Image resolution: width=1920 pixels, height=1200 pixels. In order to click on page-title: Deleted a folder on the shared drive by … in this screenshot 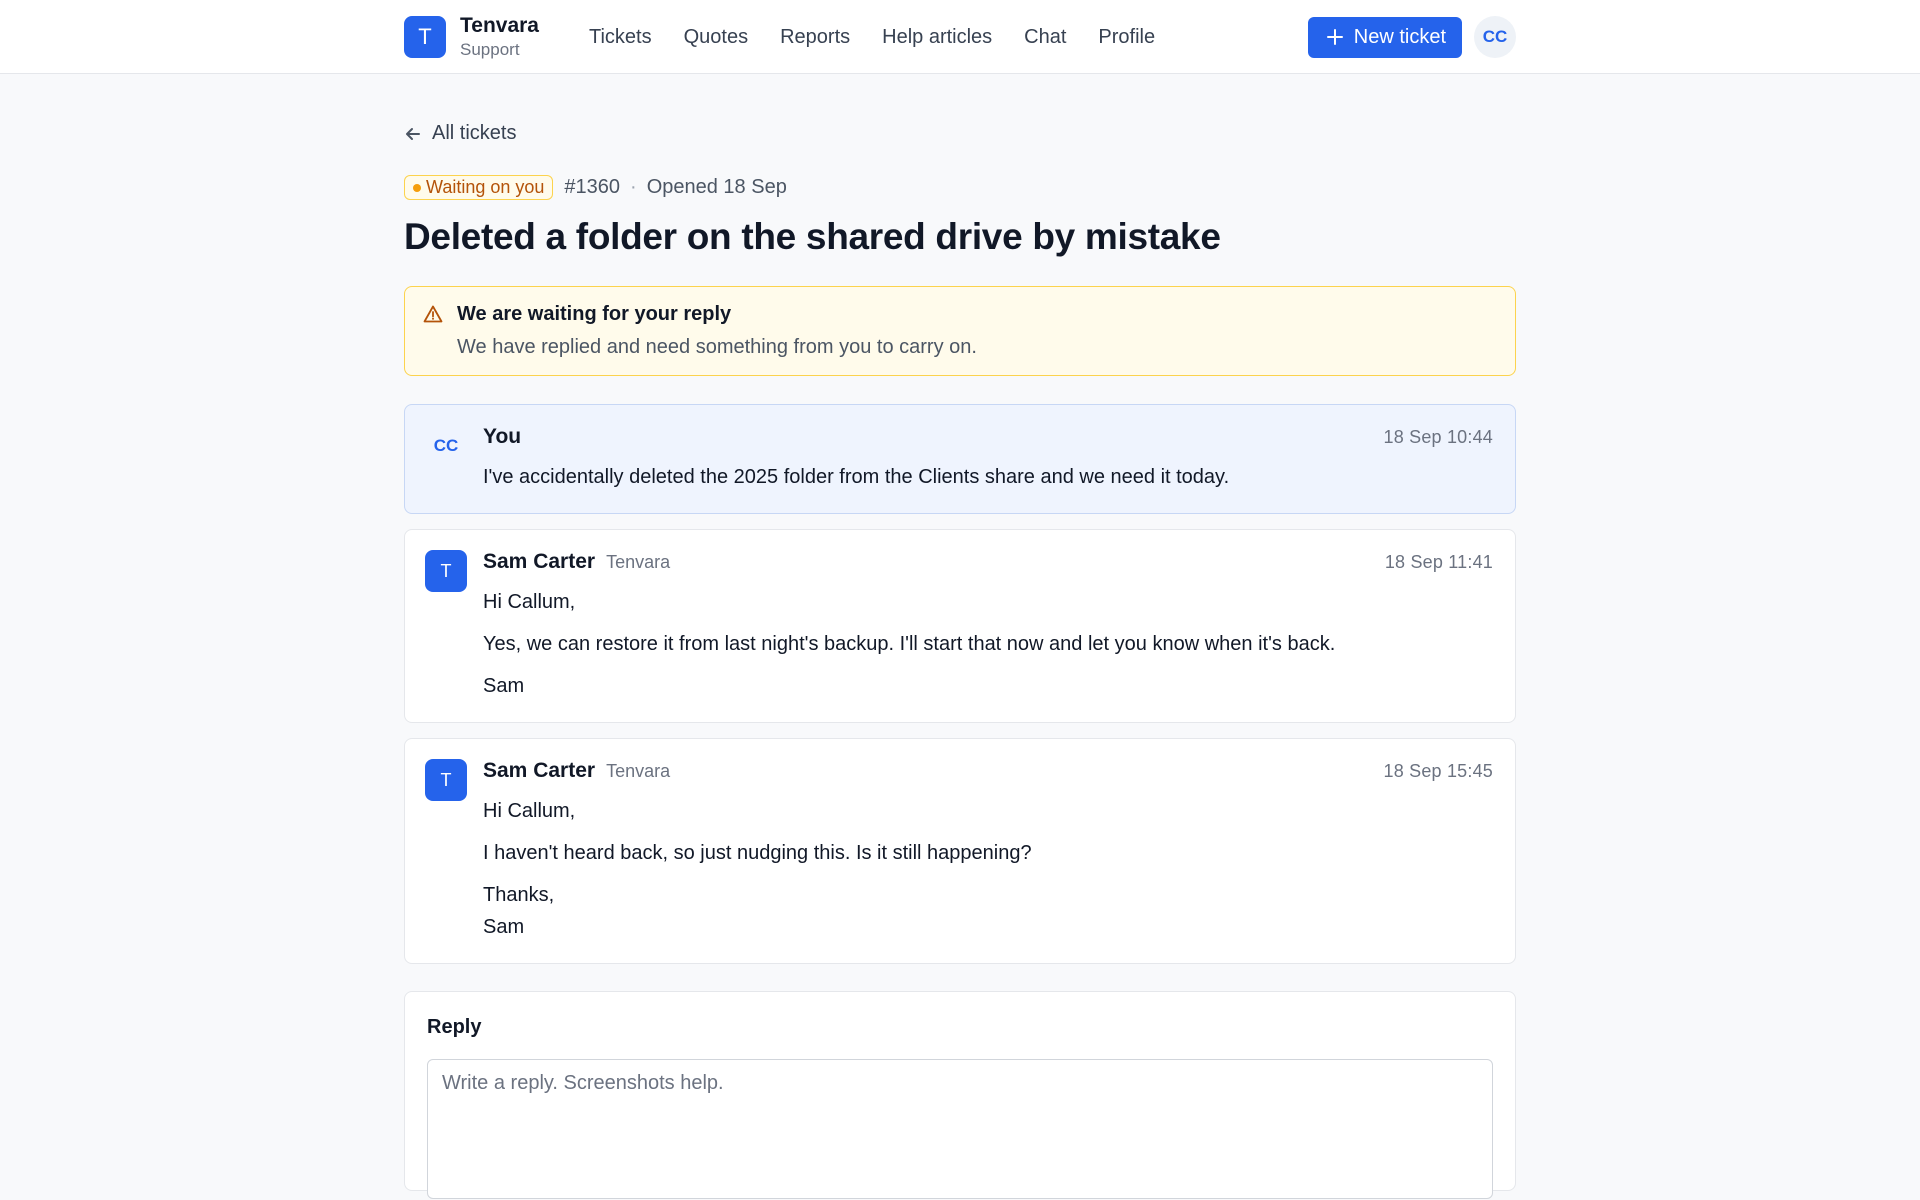, I will do `click(812, 236)`.